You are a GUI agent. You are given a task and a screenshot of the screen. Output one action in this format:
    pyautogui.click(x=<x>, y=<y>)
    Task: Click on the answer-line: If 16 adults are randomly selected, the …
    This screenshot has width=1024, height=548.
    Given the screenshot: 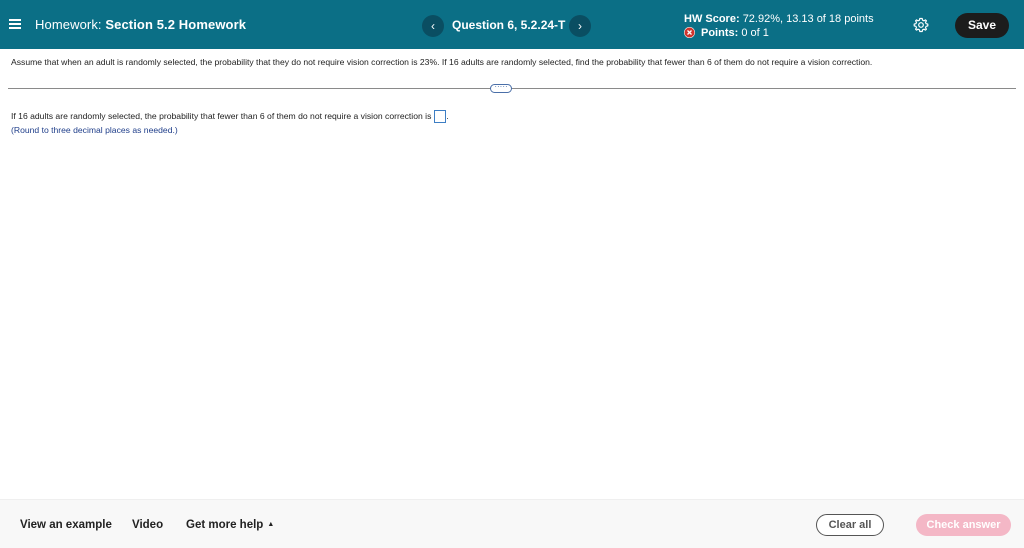 What is the action you would take?
    pyautogui.click(x=230, y=116)
    